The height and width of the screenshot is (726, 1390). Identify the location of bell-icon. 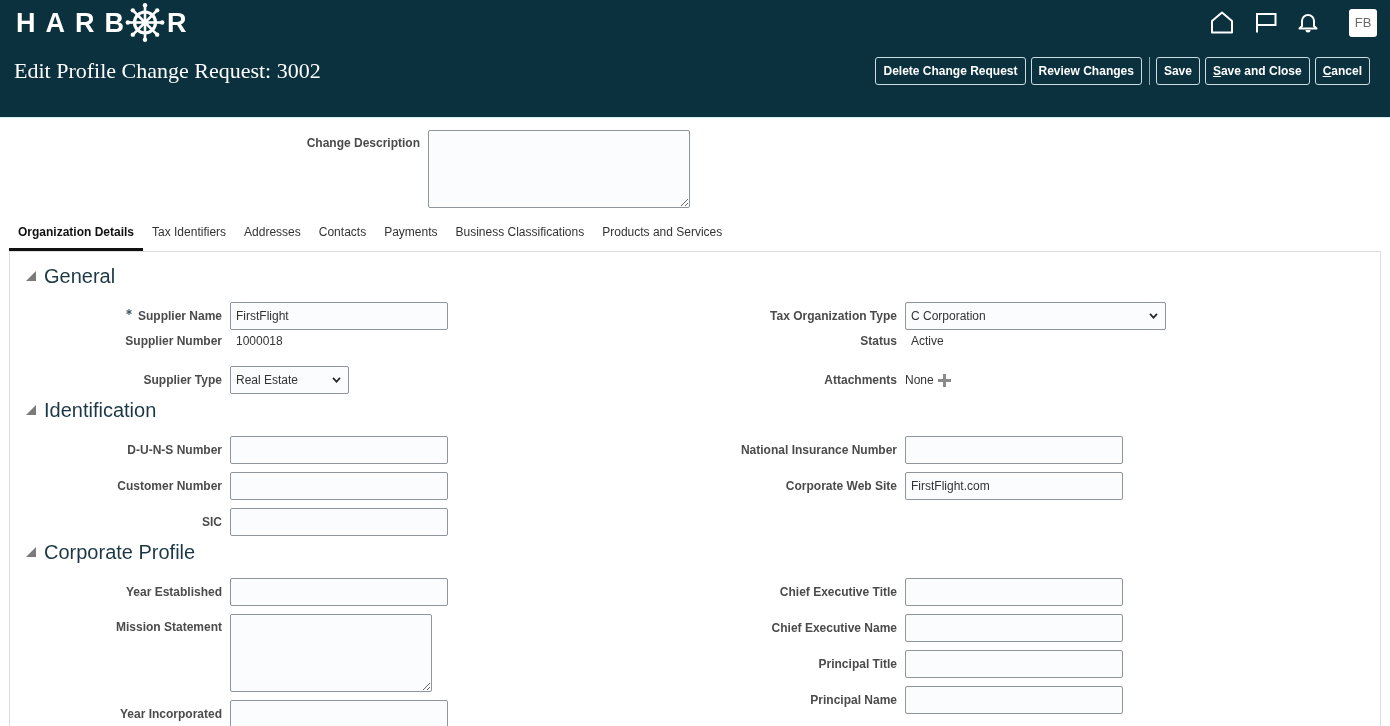
(1308, 22).